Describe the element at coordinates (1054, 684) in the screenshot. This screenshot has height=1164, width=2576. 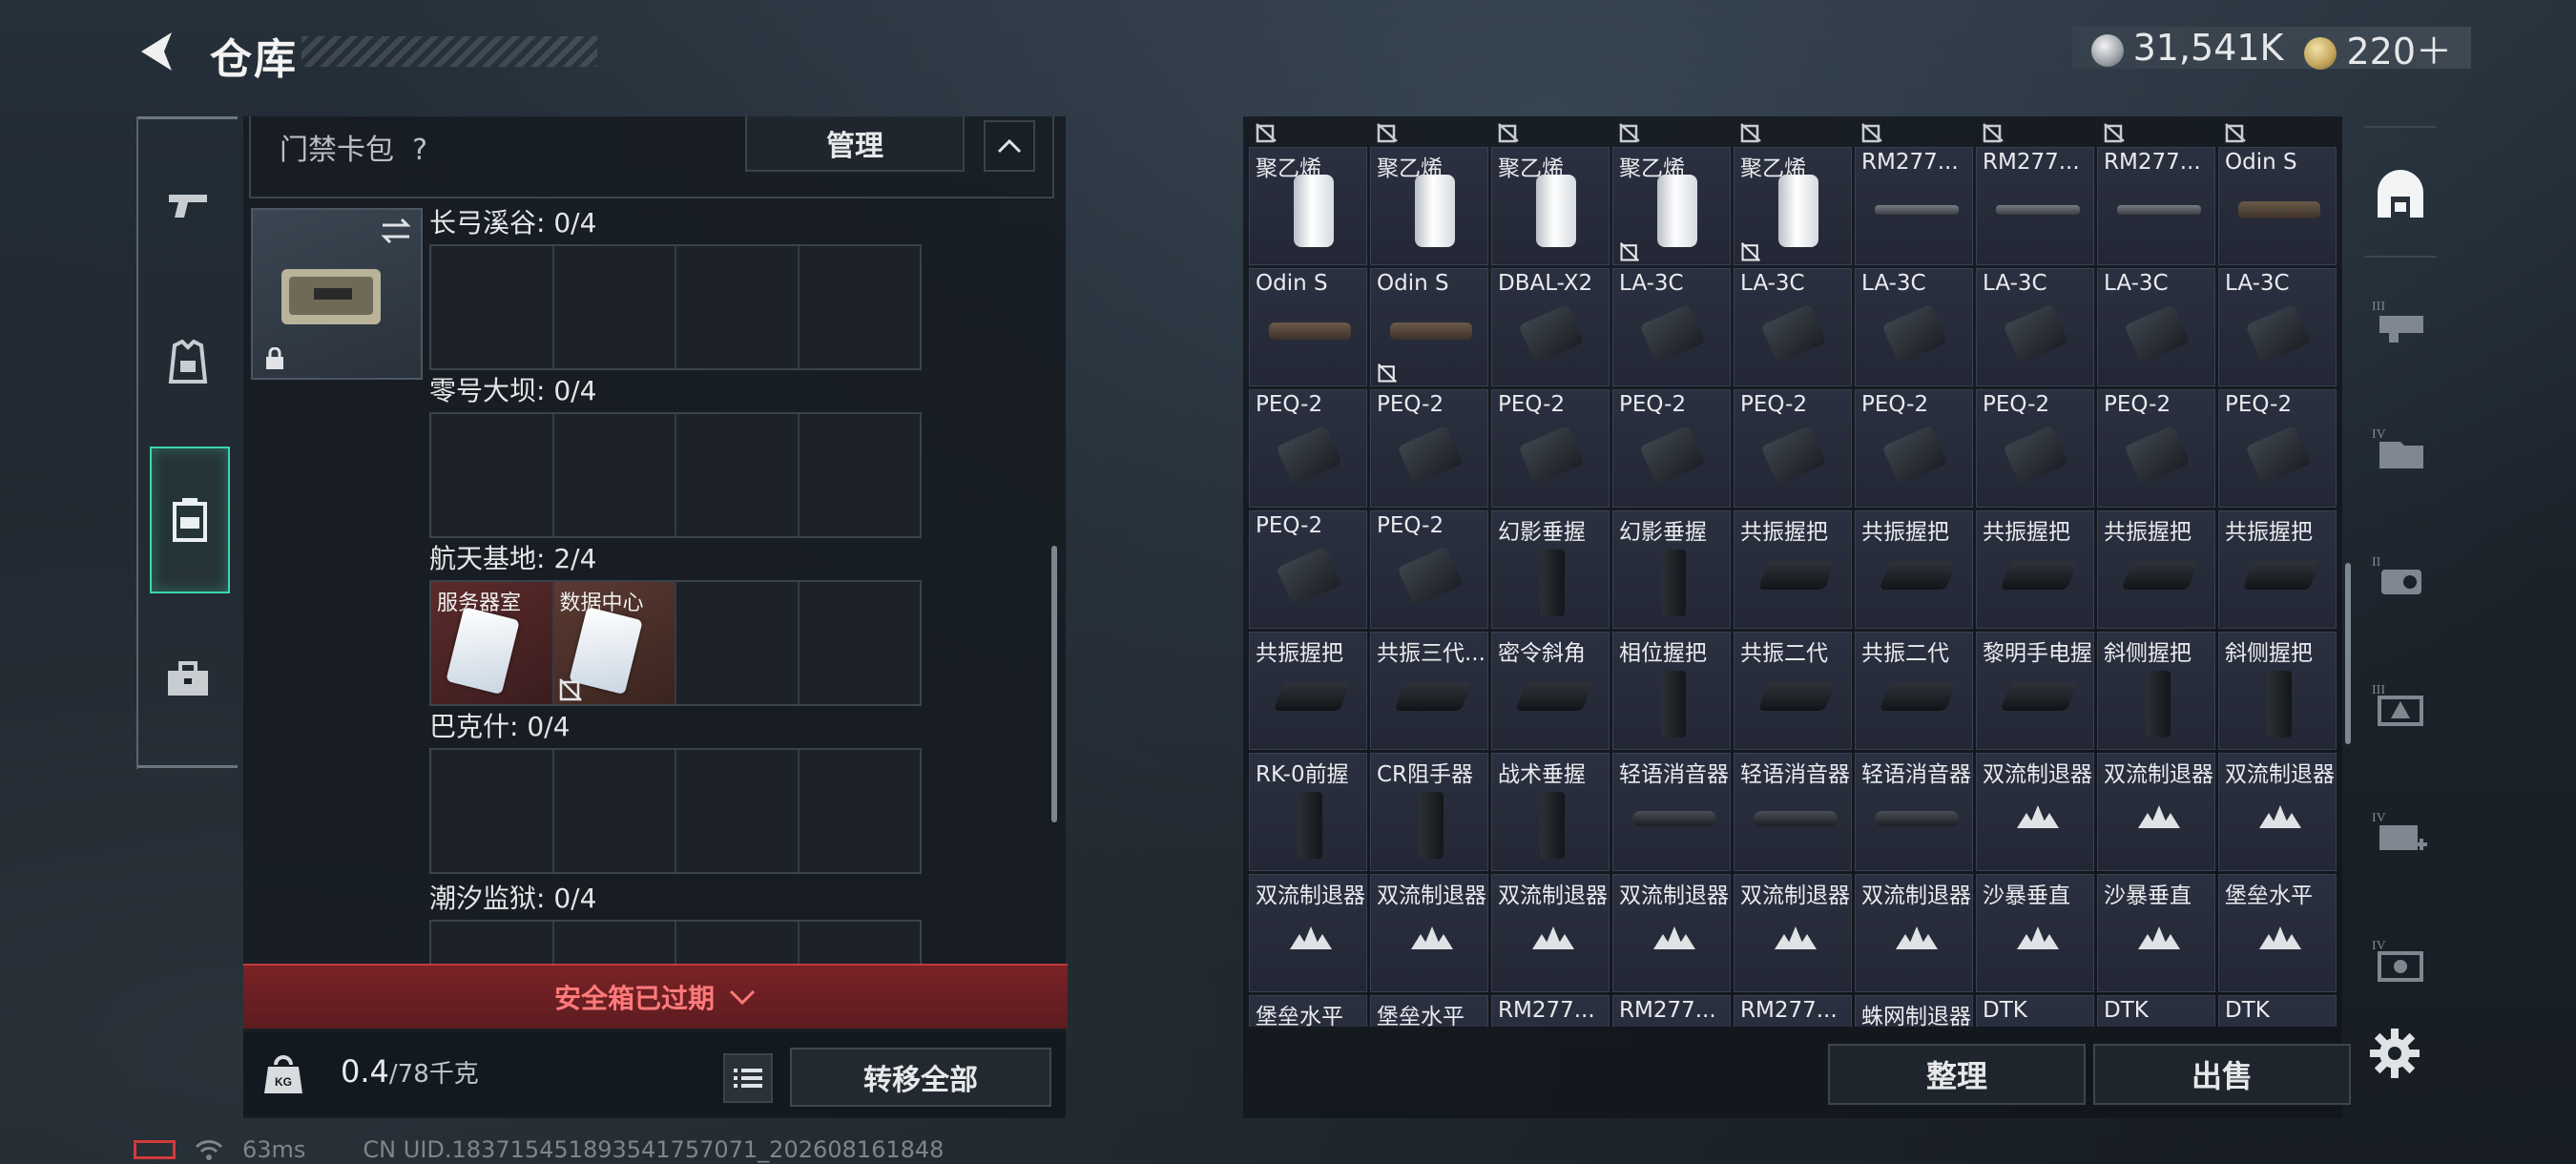
I see `keycard-scrollbar` at that location.